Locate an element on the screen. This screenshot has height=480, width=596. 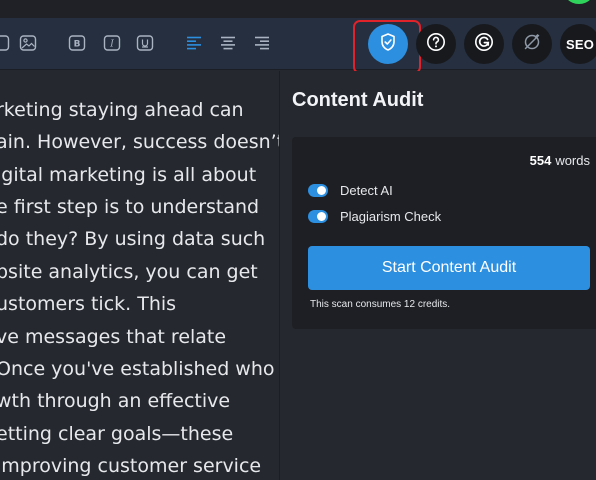
editor-line: igital marketing is all about is located at coordinates (128, 175).